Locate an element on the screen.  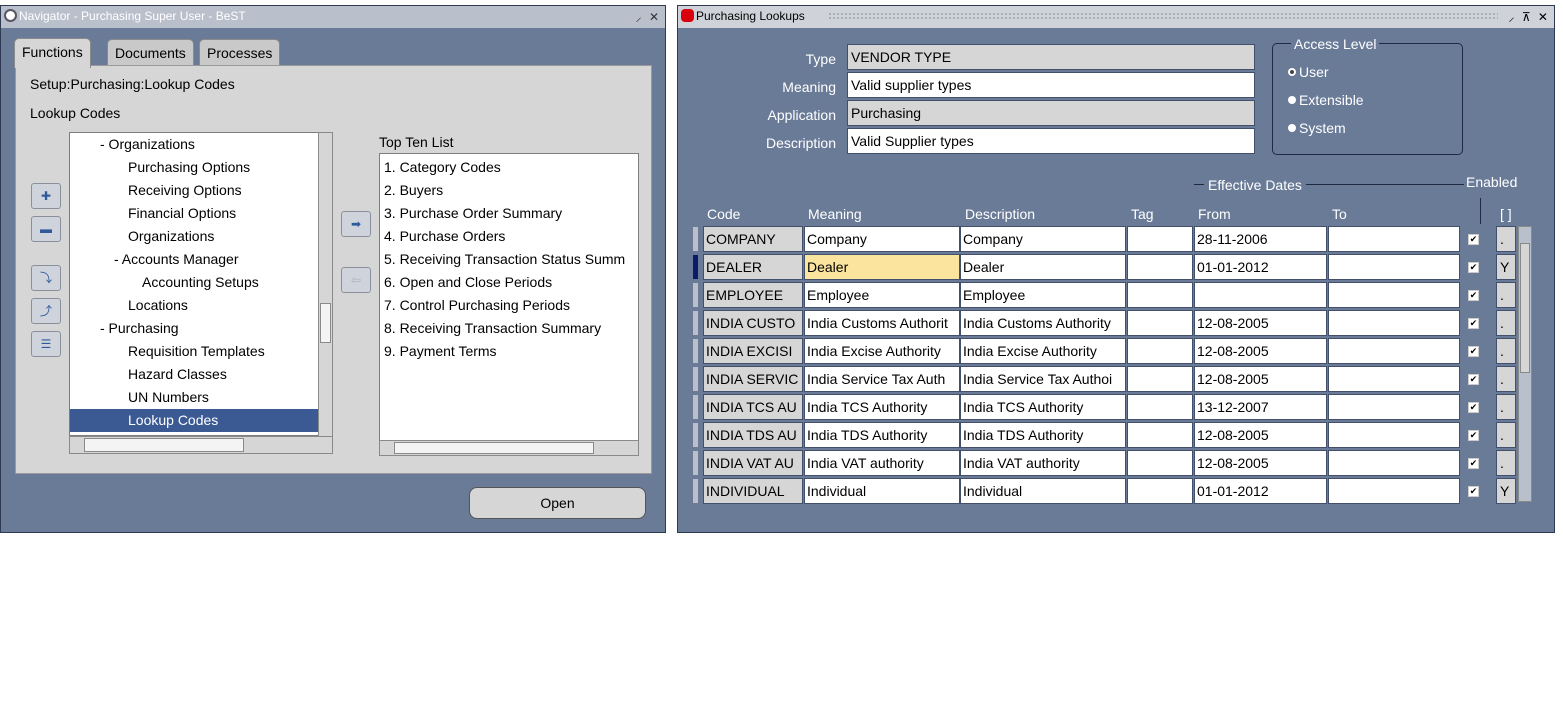
toplist-horizontal-scrollbar is located at coordinates (509, 448).